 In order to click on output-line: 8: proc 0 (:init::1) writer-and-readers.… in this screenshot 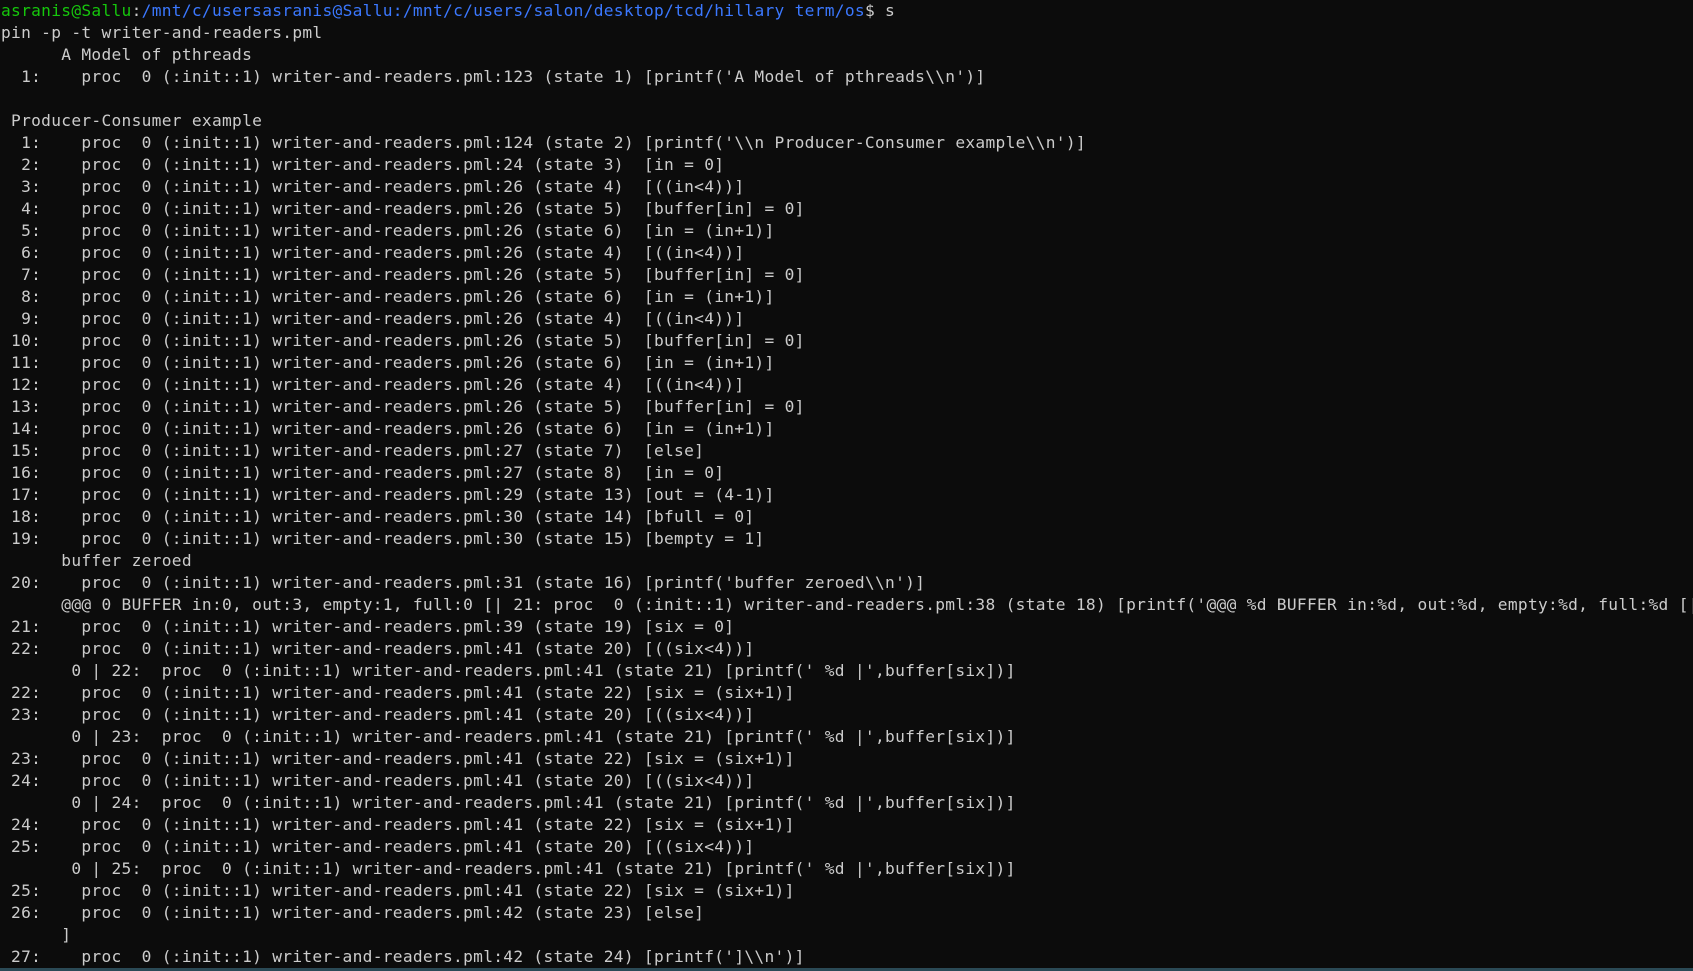, I will do `click(847, 297)`.